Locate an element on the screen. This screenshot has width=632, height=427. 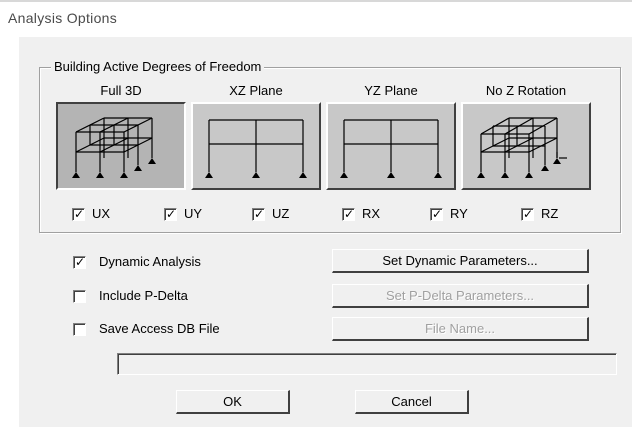
uz-label: UZ is located at coordinates (281, 213).